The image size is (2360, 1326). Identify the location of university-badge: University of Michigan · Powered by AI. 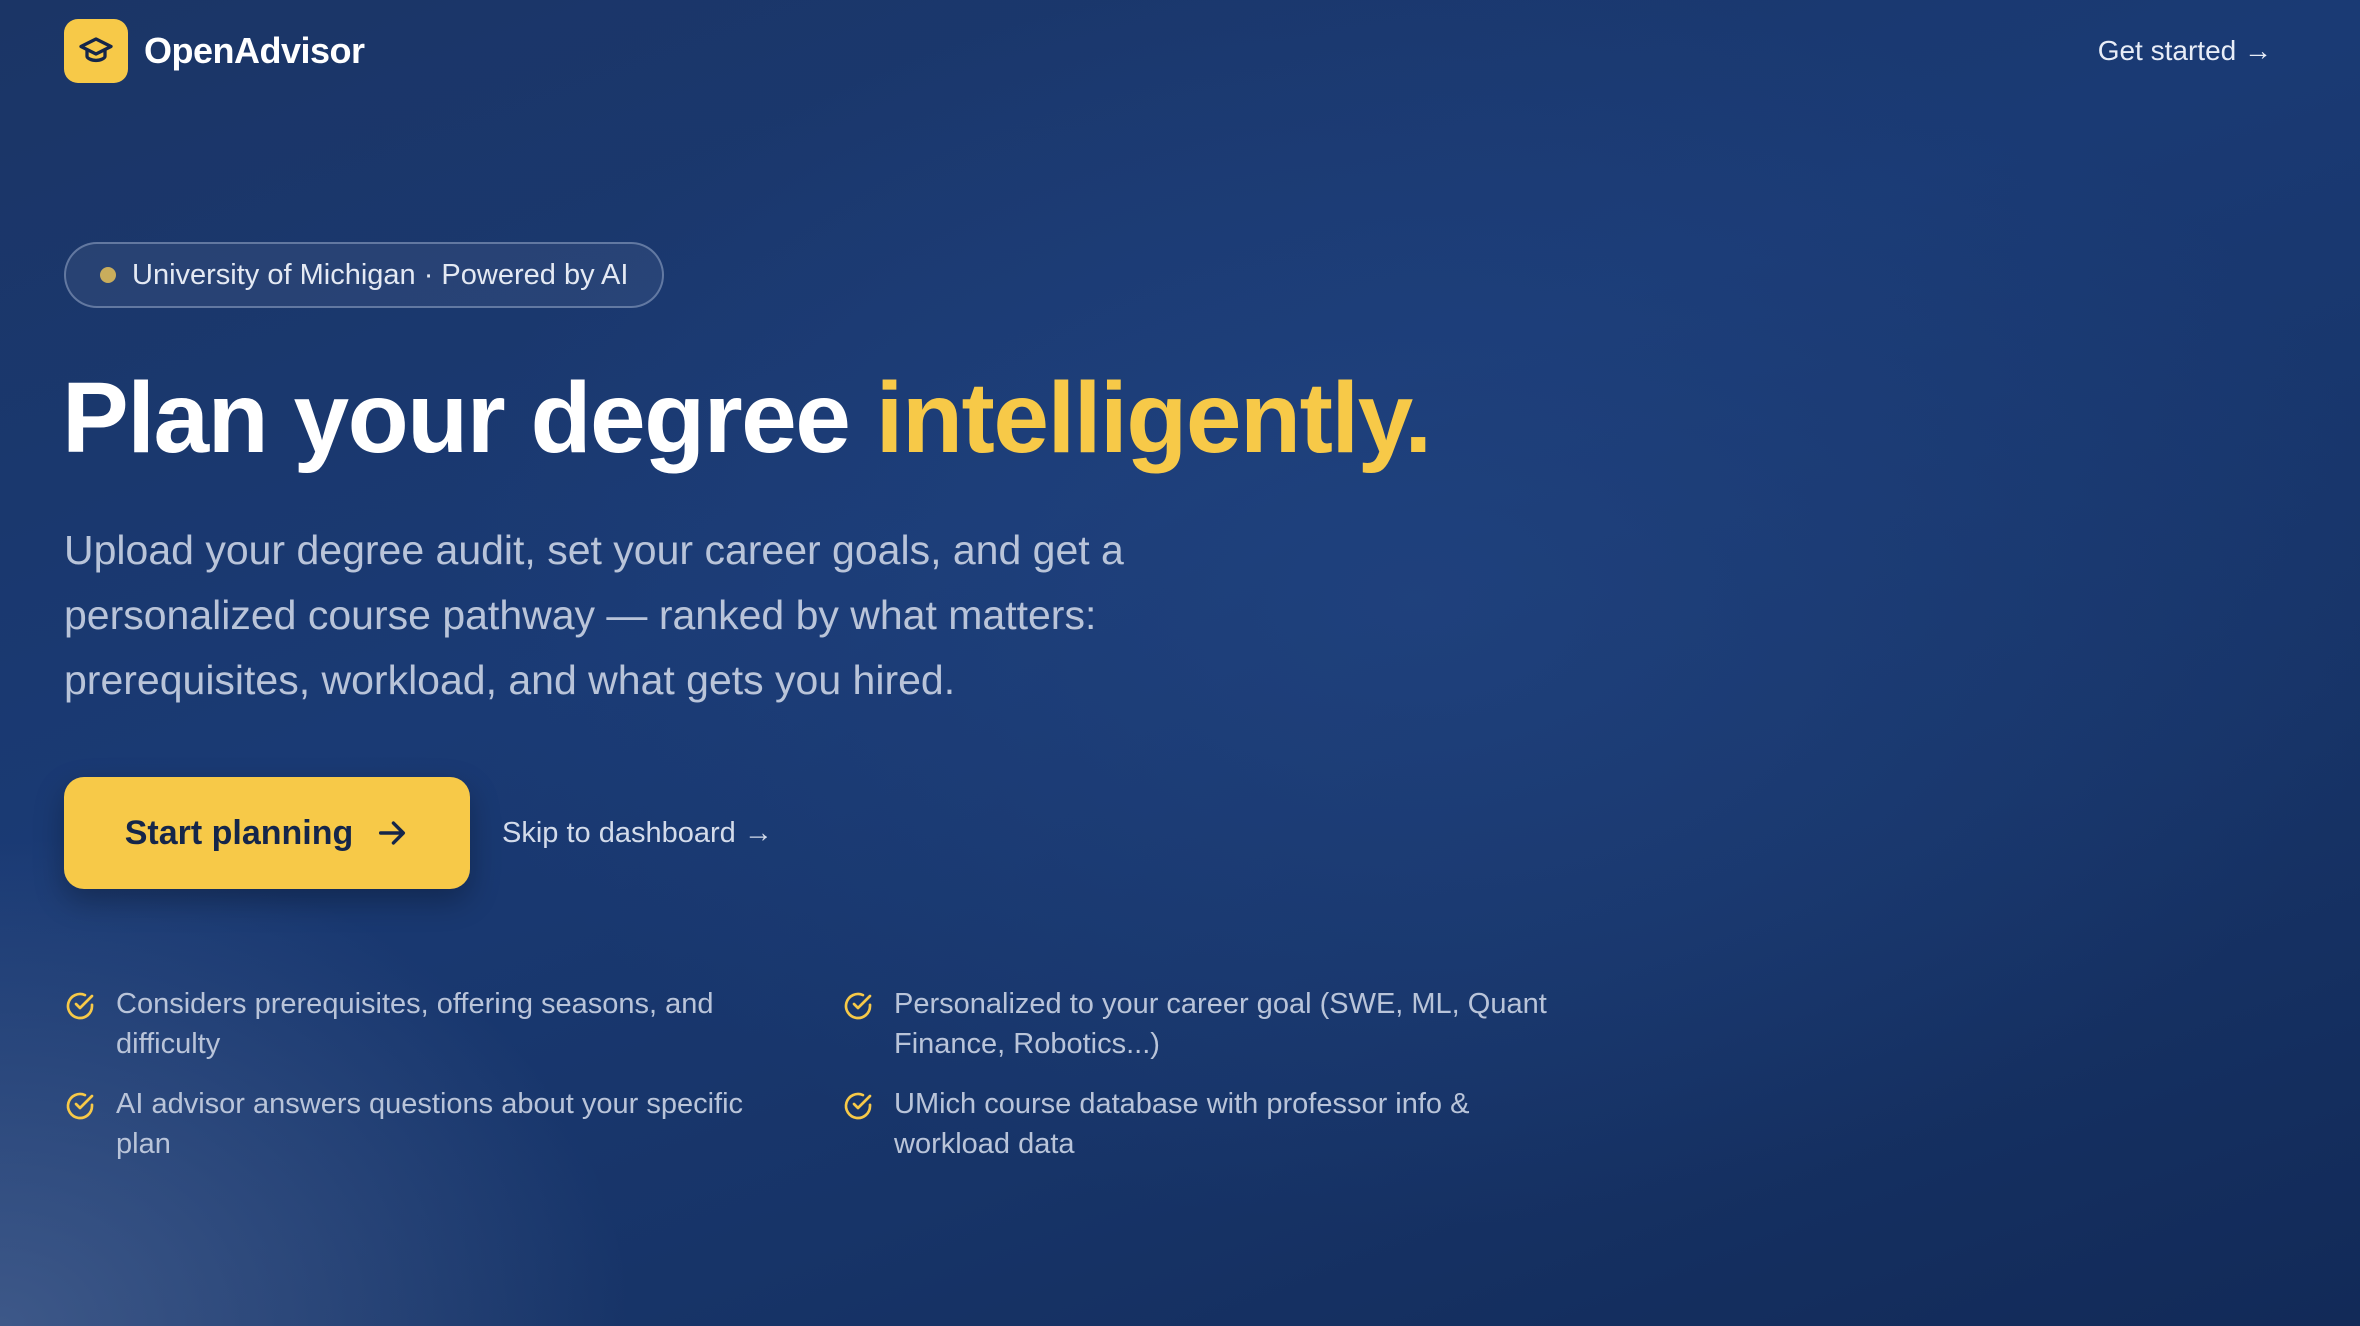
(364, 275).